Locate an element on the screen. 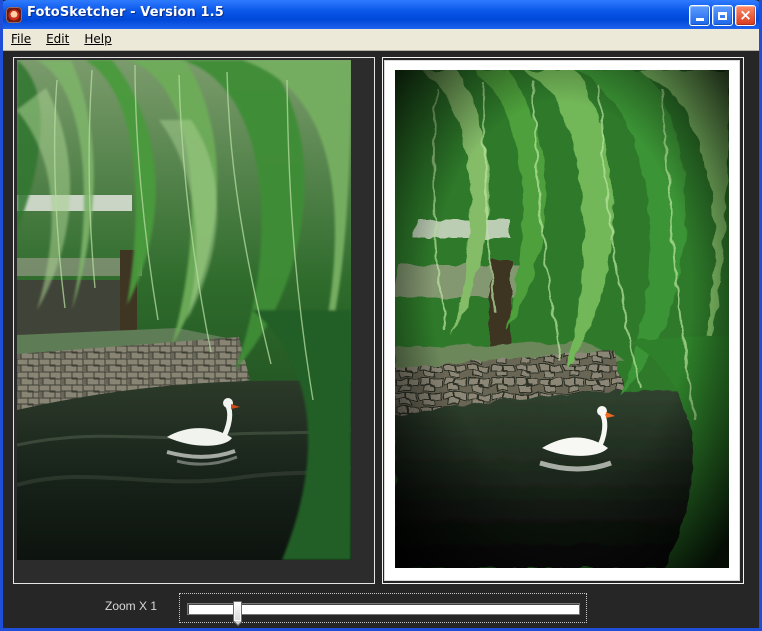 The height and width of the screenshot is (631, 762). zoom-toolbar: Zoom X 1 is located at coordinates (381, 607).